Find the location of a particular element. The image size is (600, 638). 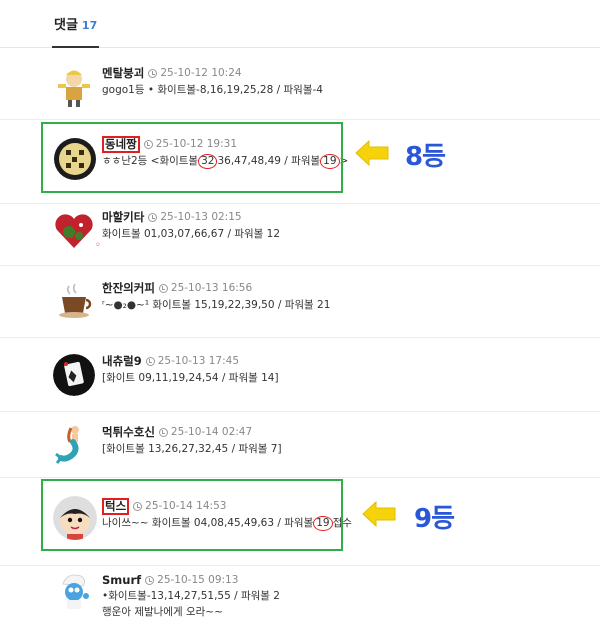

tab-comments: 댓글 17 is located at coordinates (76, 33).